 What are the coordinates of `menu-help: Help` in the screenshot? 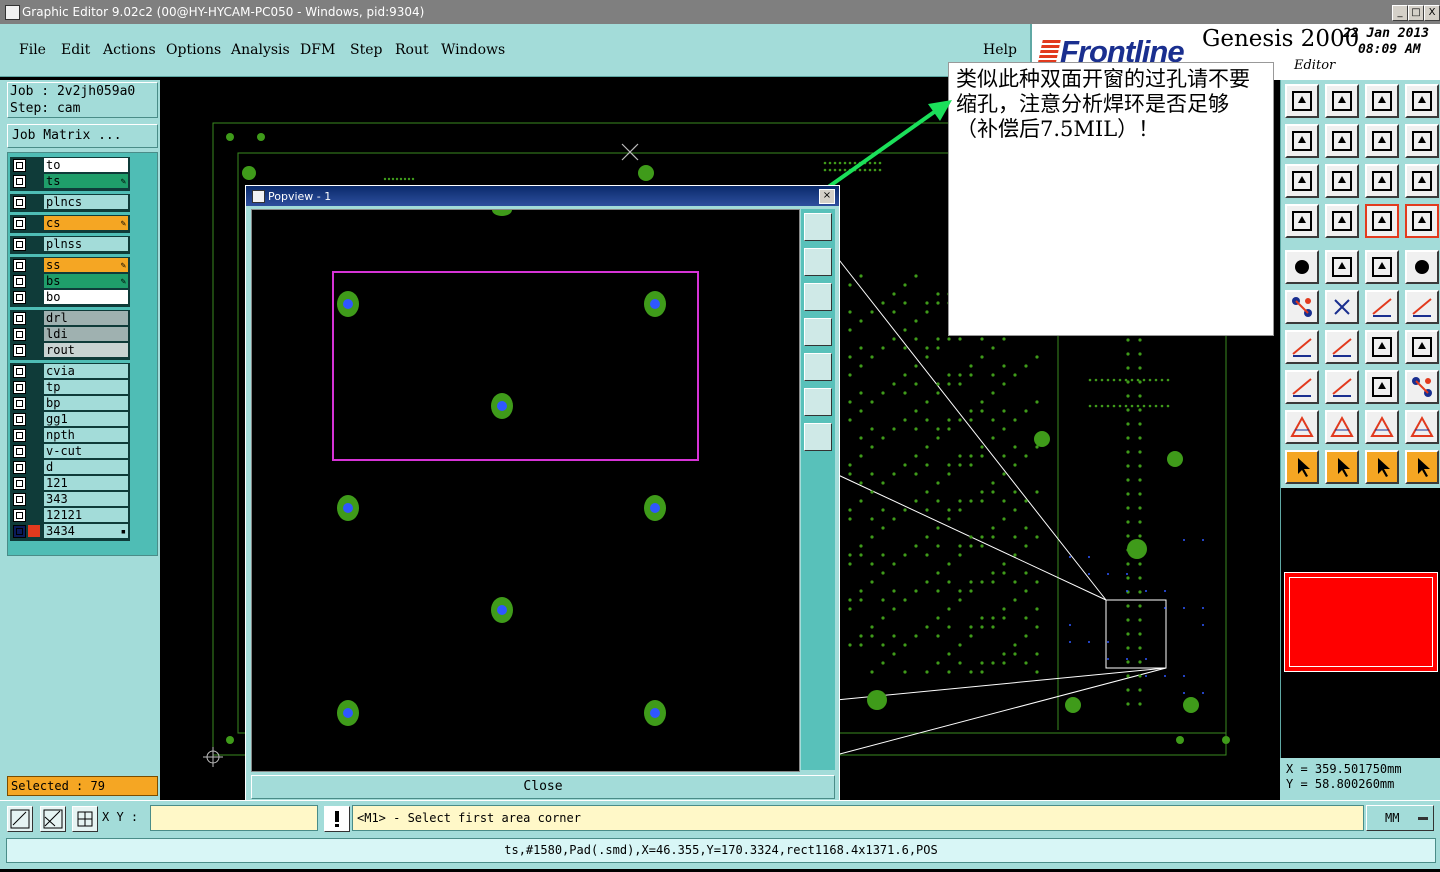 It's located at (1000, 50).